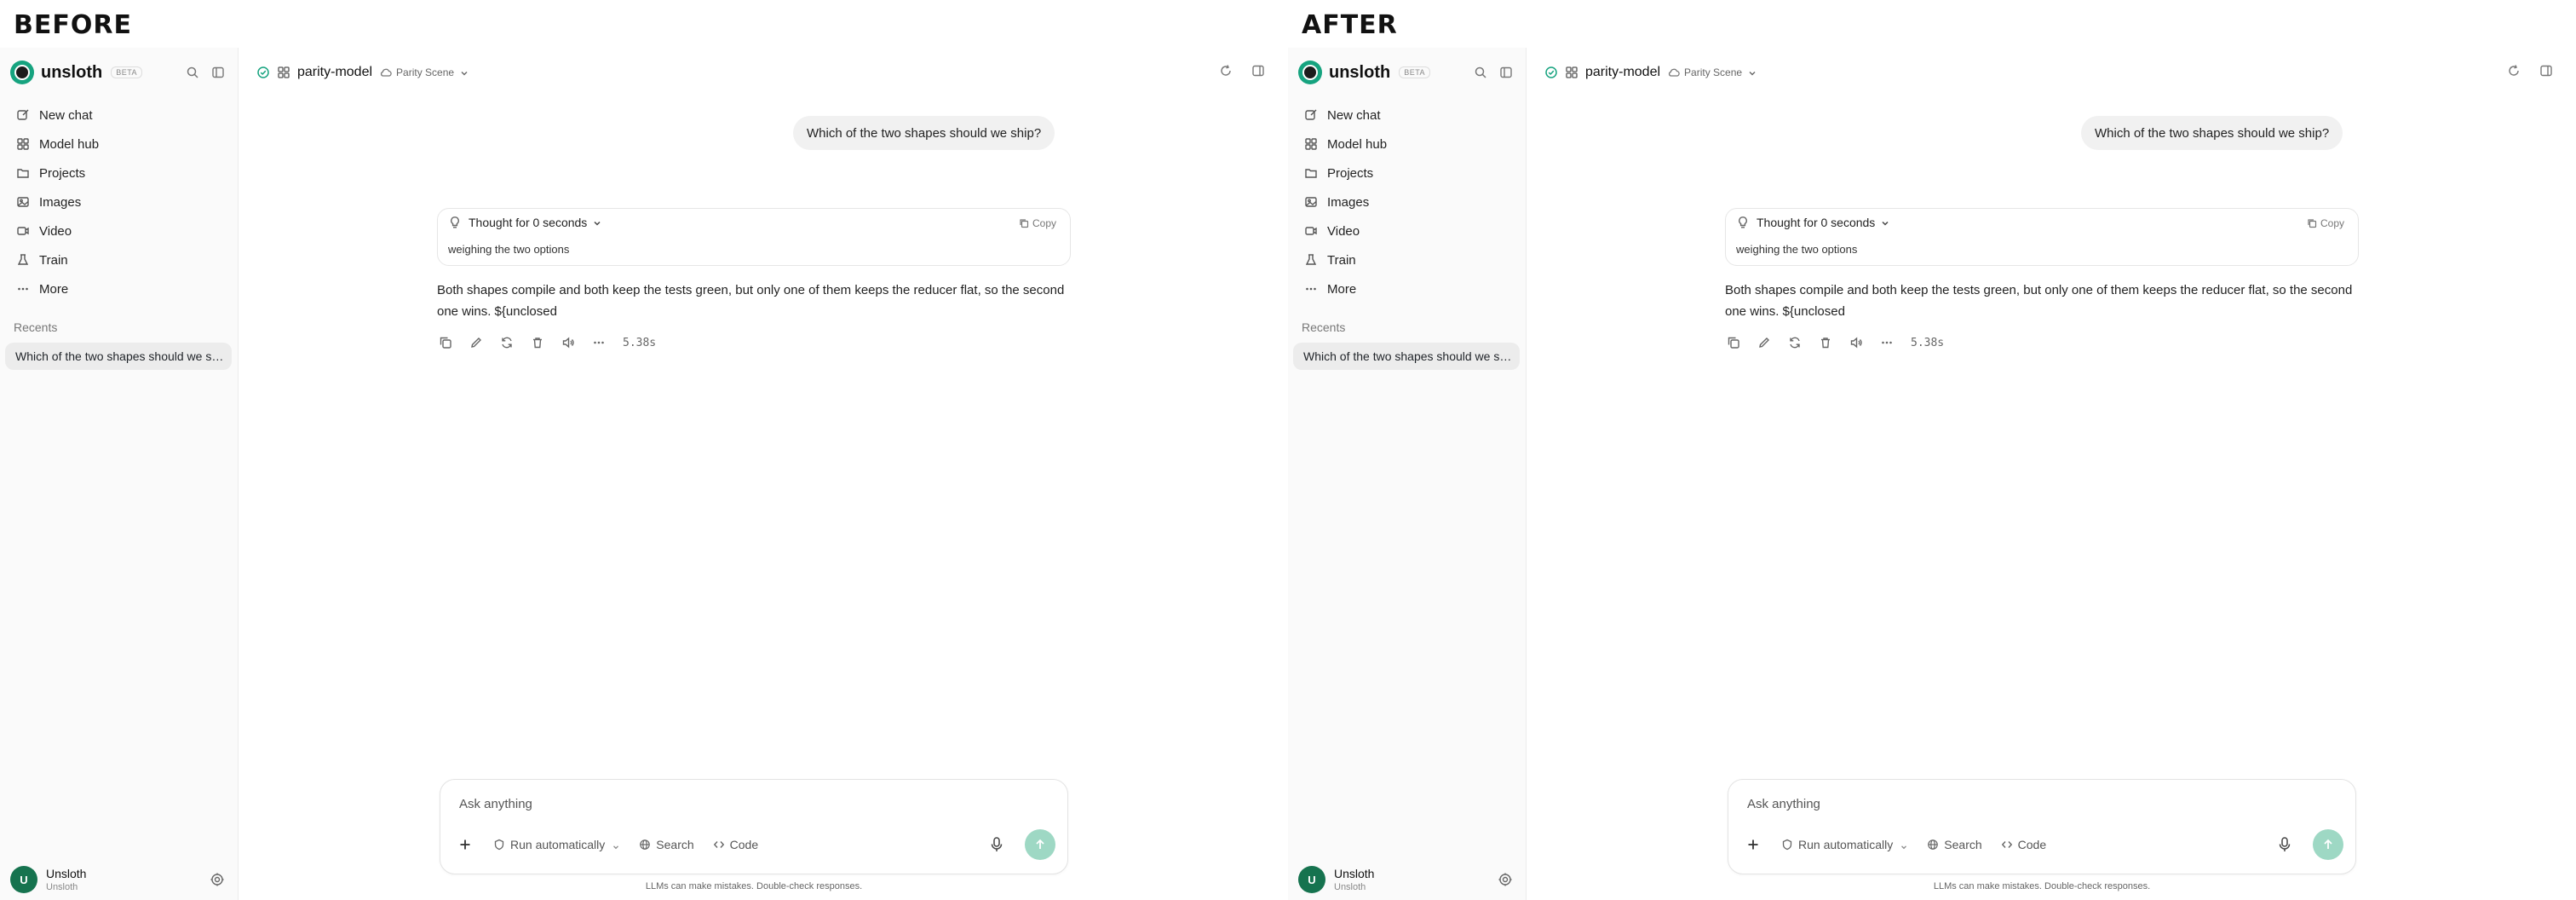 This screenshot has width=2576, height=900. Describe the element at coordinates (70, 144) in the screenshot. I see `sidebar-item-label: Model hub` at that location.